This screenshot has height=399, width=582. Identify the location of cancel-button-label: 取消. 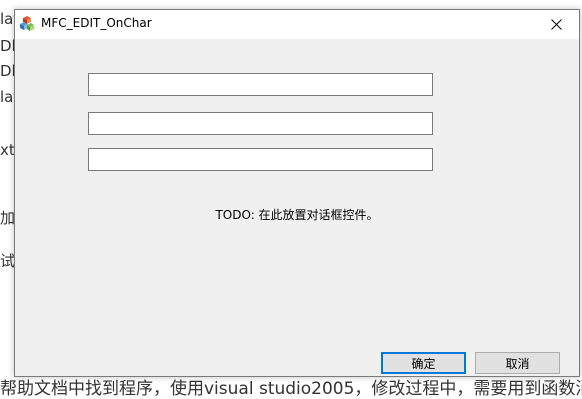
(517, 363).